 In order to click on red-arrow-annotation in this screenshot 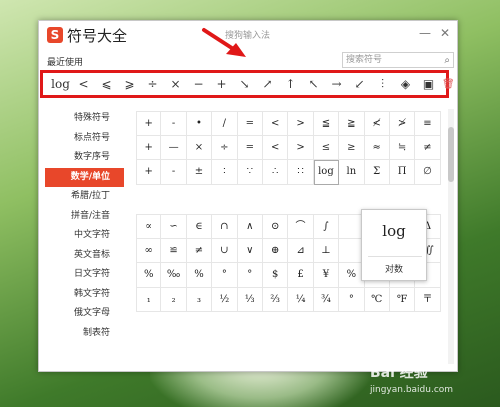, I will do `click(224, 42)`.